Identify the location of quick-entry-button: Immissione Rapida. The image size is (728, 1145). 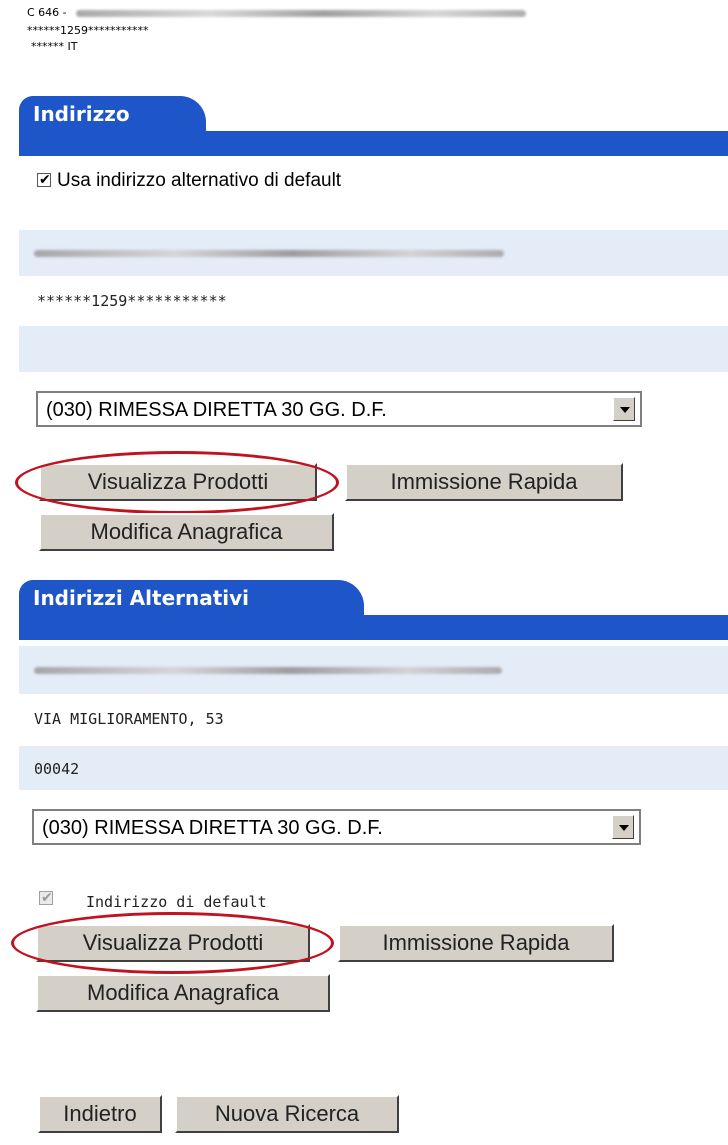
(484, 482).